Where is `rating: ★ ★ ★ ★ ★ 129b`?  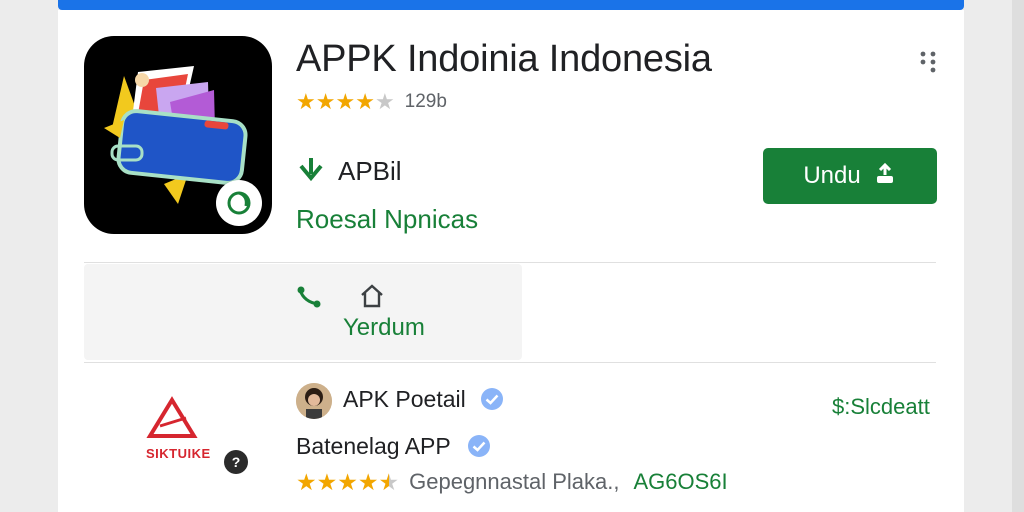 rating: ★ ★ ★ ★ ★ 129b is located at coordinates (371, 102).